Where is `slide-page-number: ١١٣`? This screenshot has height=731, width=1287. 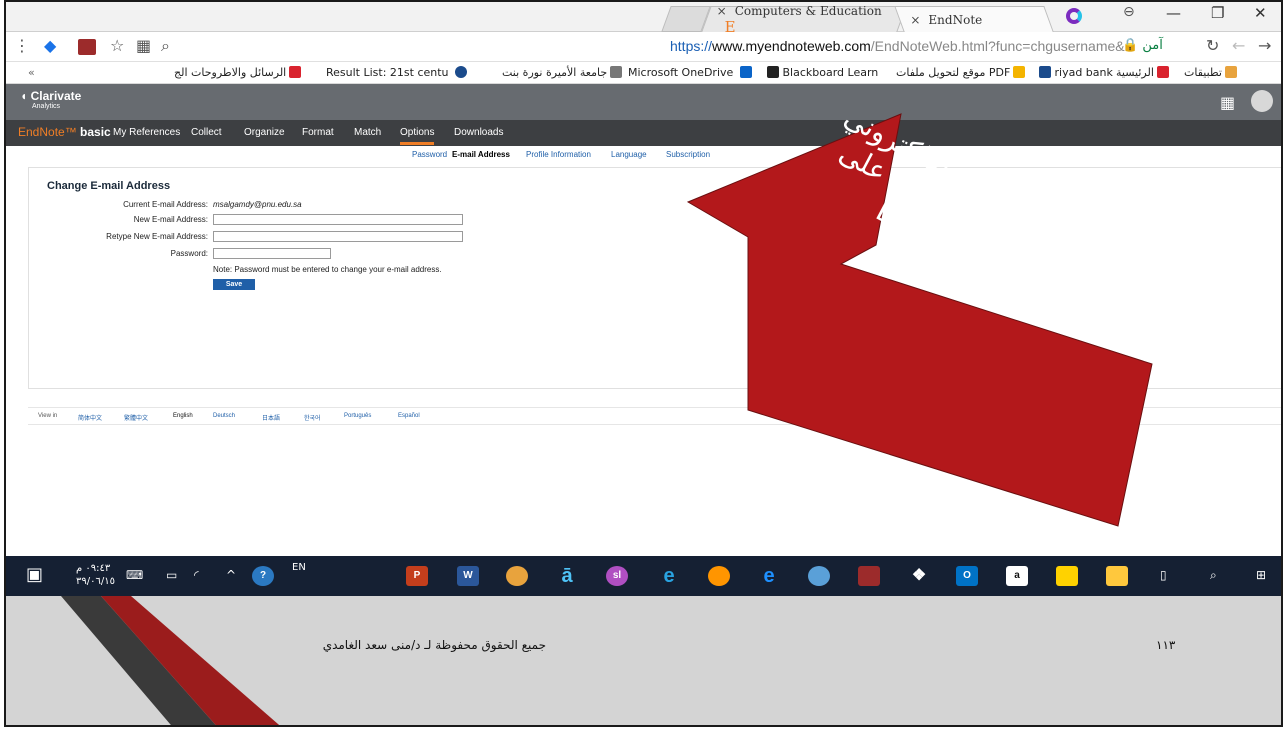
slide-page-number: ١١٣ is located at coordinates (1166, 645).